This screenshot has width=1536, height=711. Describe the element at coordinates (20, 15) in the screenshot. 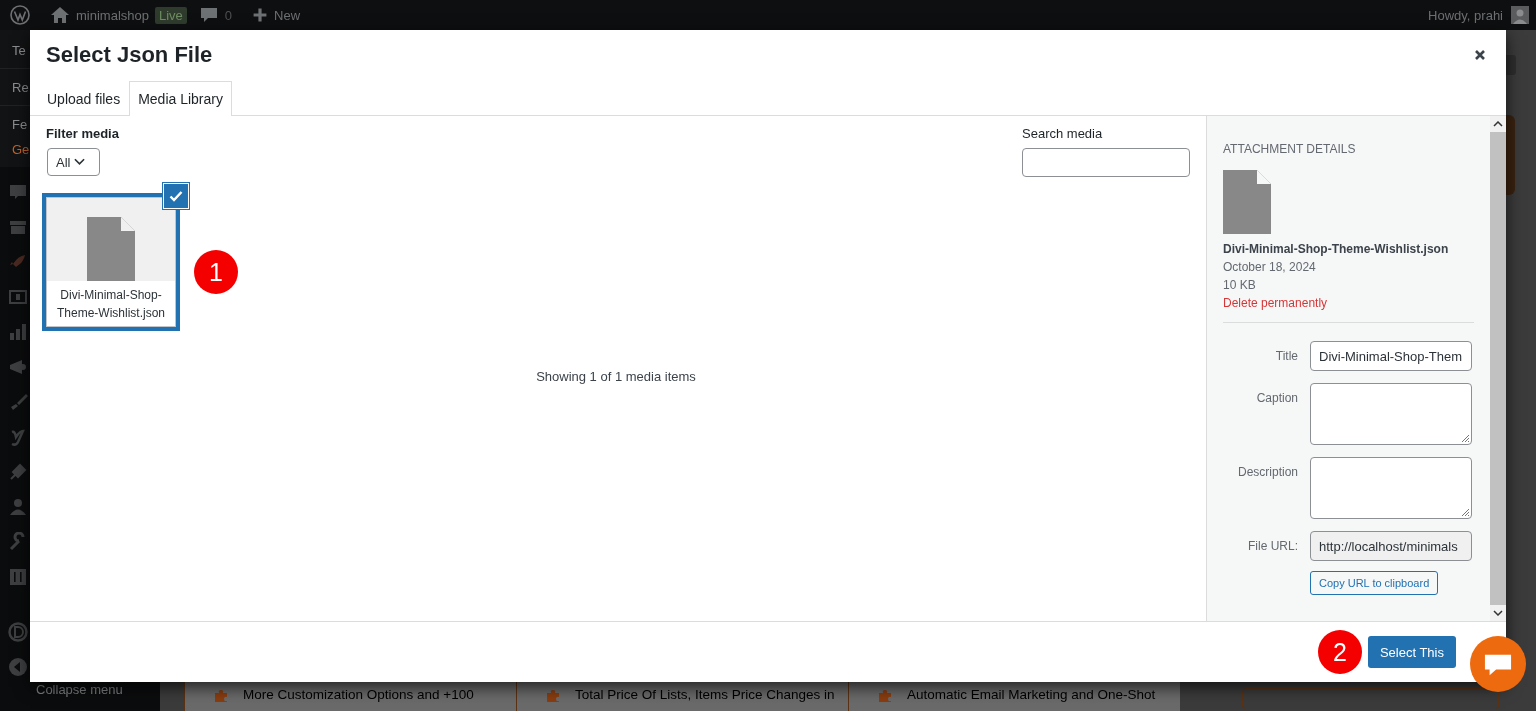

I see `wordpress-logo-icon` at that location.